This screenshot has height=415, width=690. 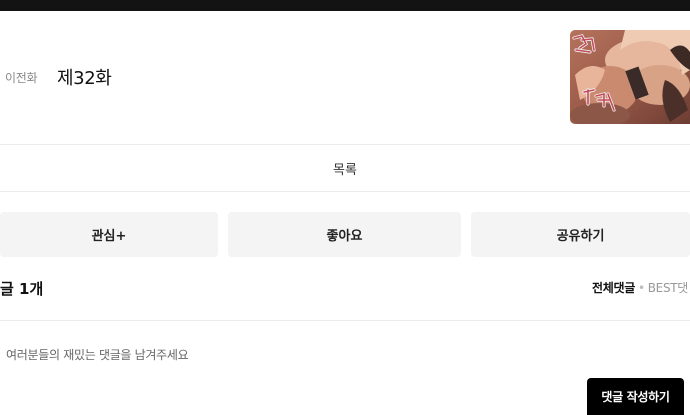 I want to click on like-button-label: 좋아요, so click(x=344, y=236).